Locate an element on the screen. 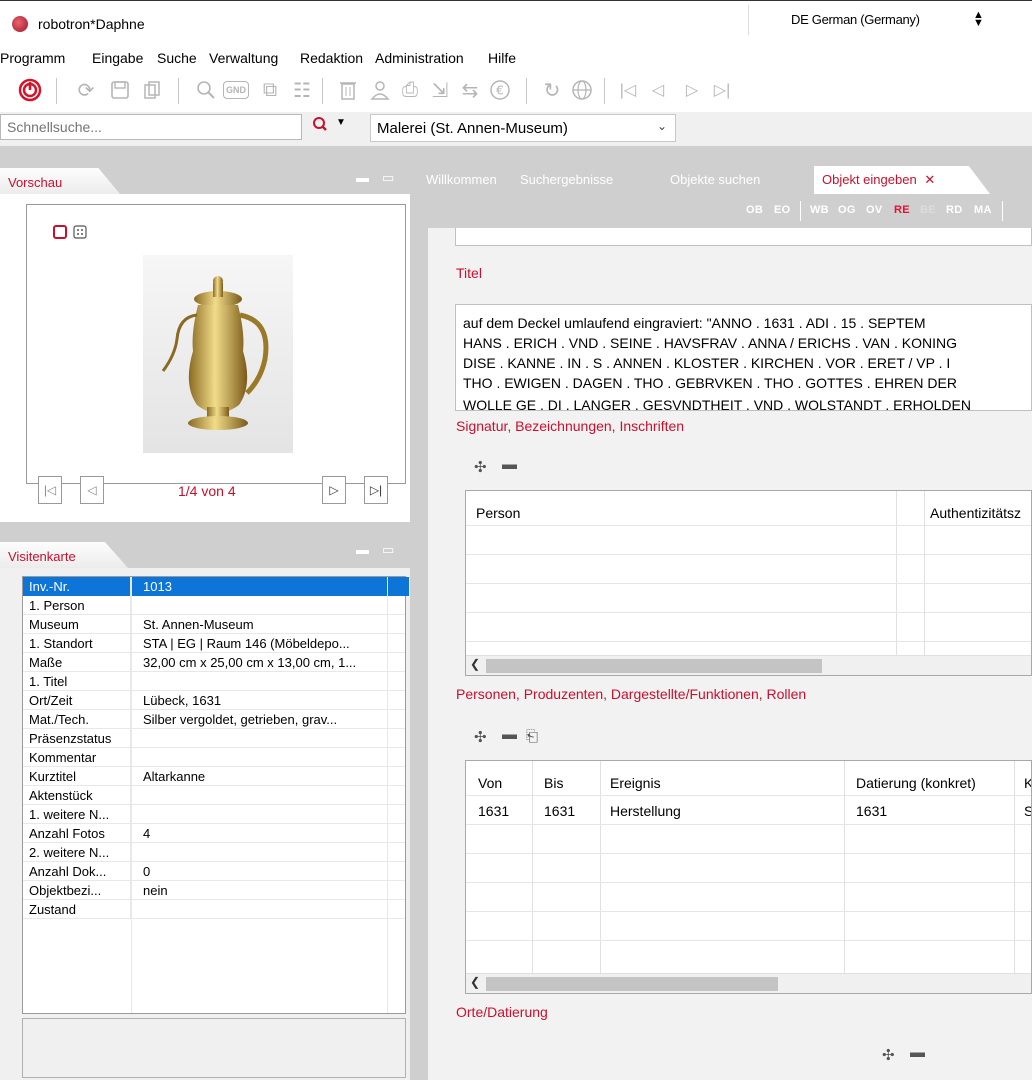 The image size is (1032, 1080). export-icon: ⇲ is located at coordinates (440, 90).